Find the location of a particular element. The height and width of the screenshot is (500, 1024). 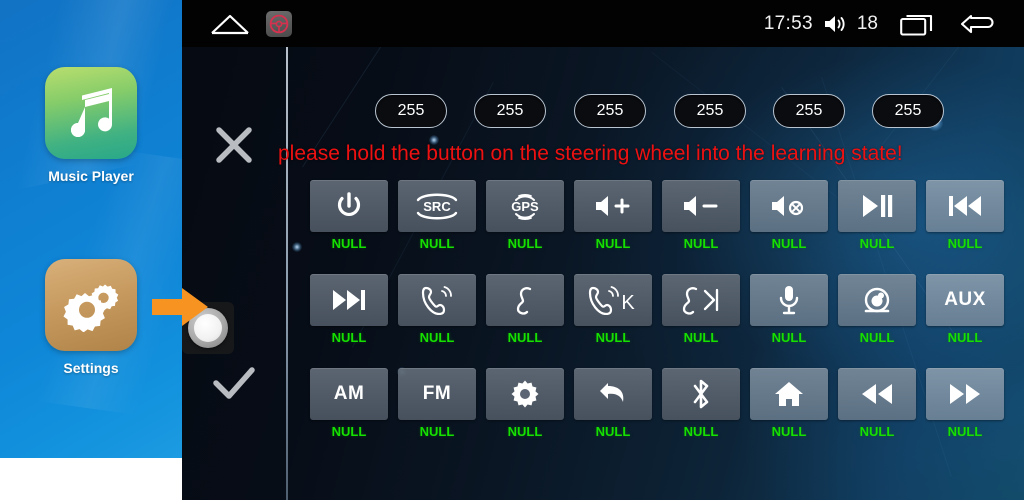

am-icon: AM is located at coordinates (349, 394).